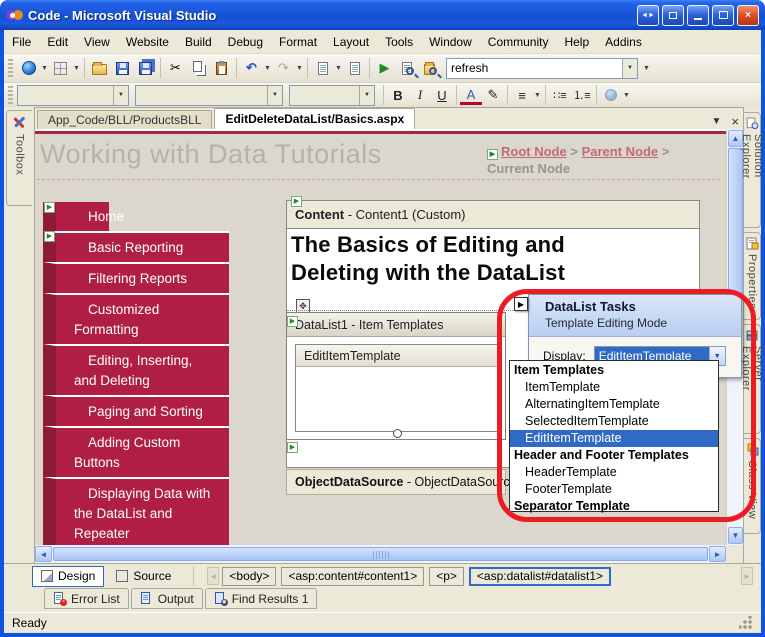 The width and height of the screenshot is (765, 637). What do you see at coordinates (534, 68) in the screenshot?
I see `find-combobox-value: refresh` at bounding box center [534, 68].